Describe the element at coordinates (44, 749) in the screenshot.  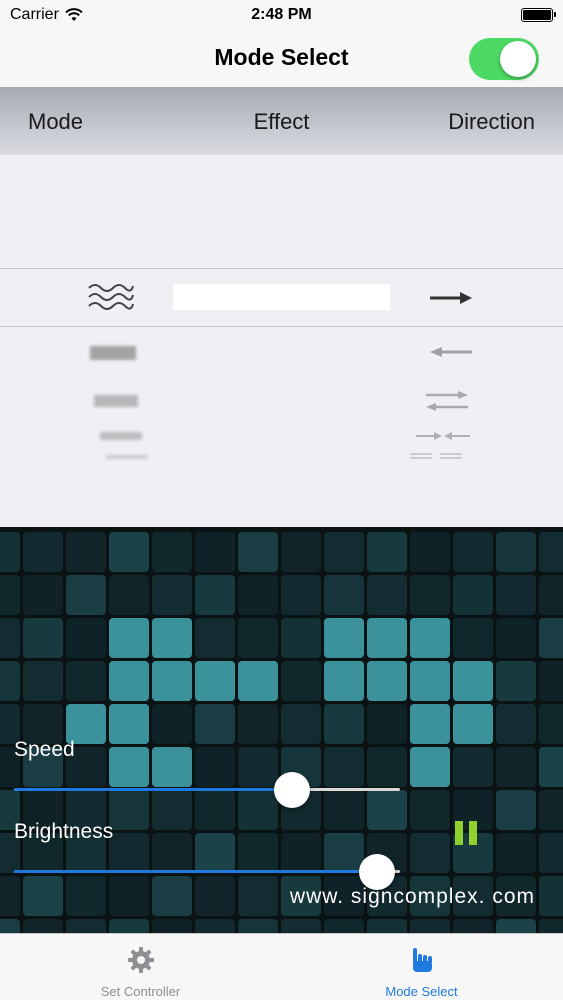
I see `speed-label: Speed` at that location.